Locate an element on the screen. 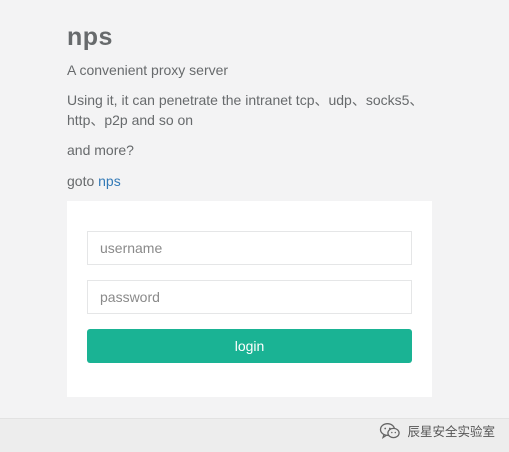 The width and height of the screenshot is (509, 452). goto-line: goto nps is located at coordinates (94, 181).